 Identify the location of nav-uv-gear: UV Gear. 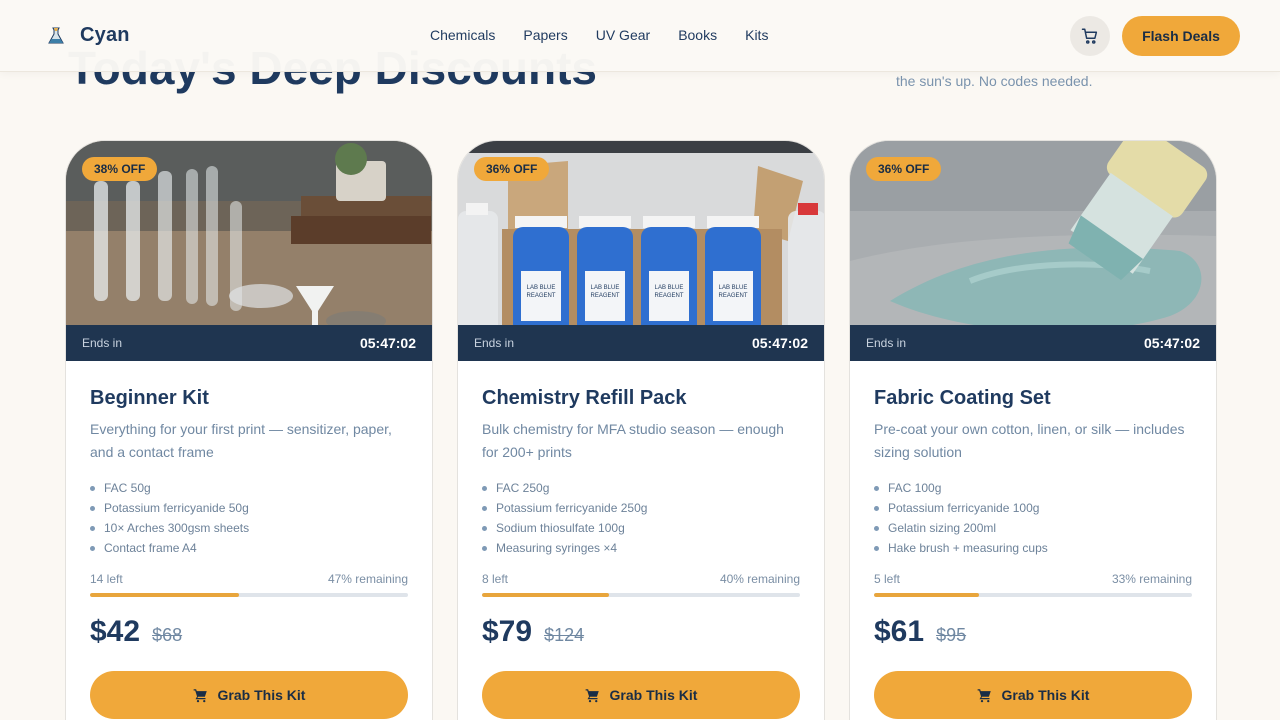
(623, 35).